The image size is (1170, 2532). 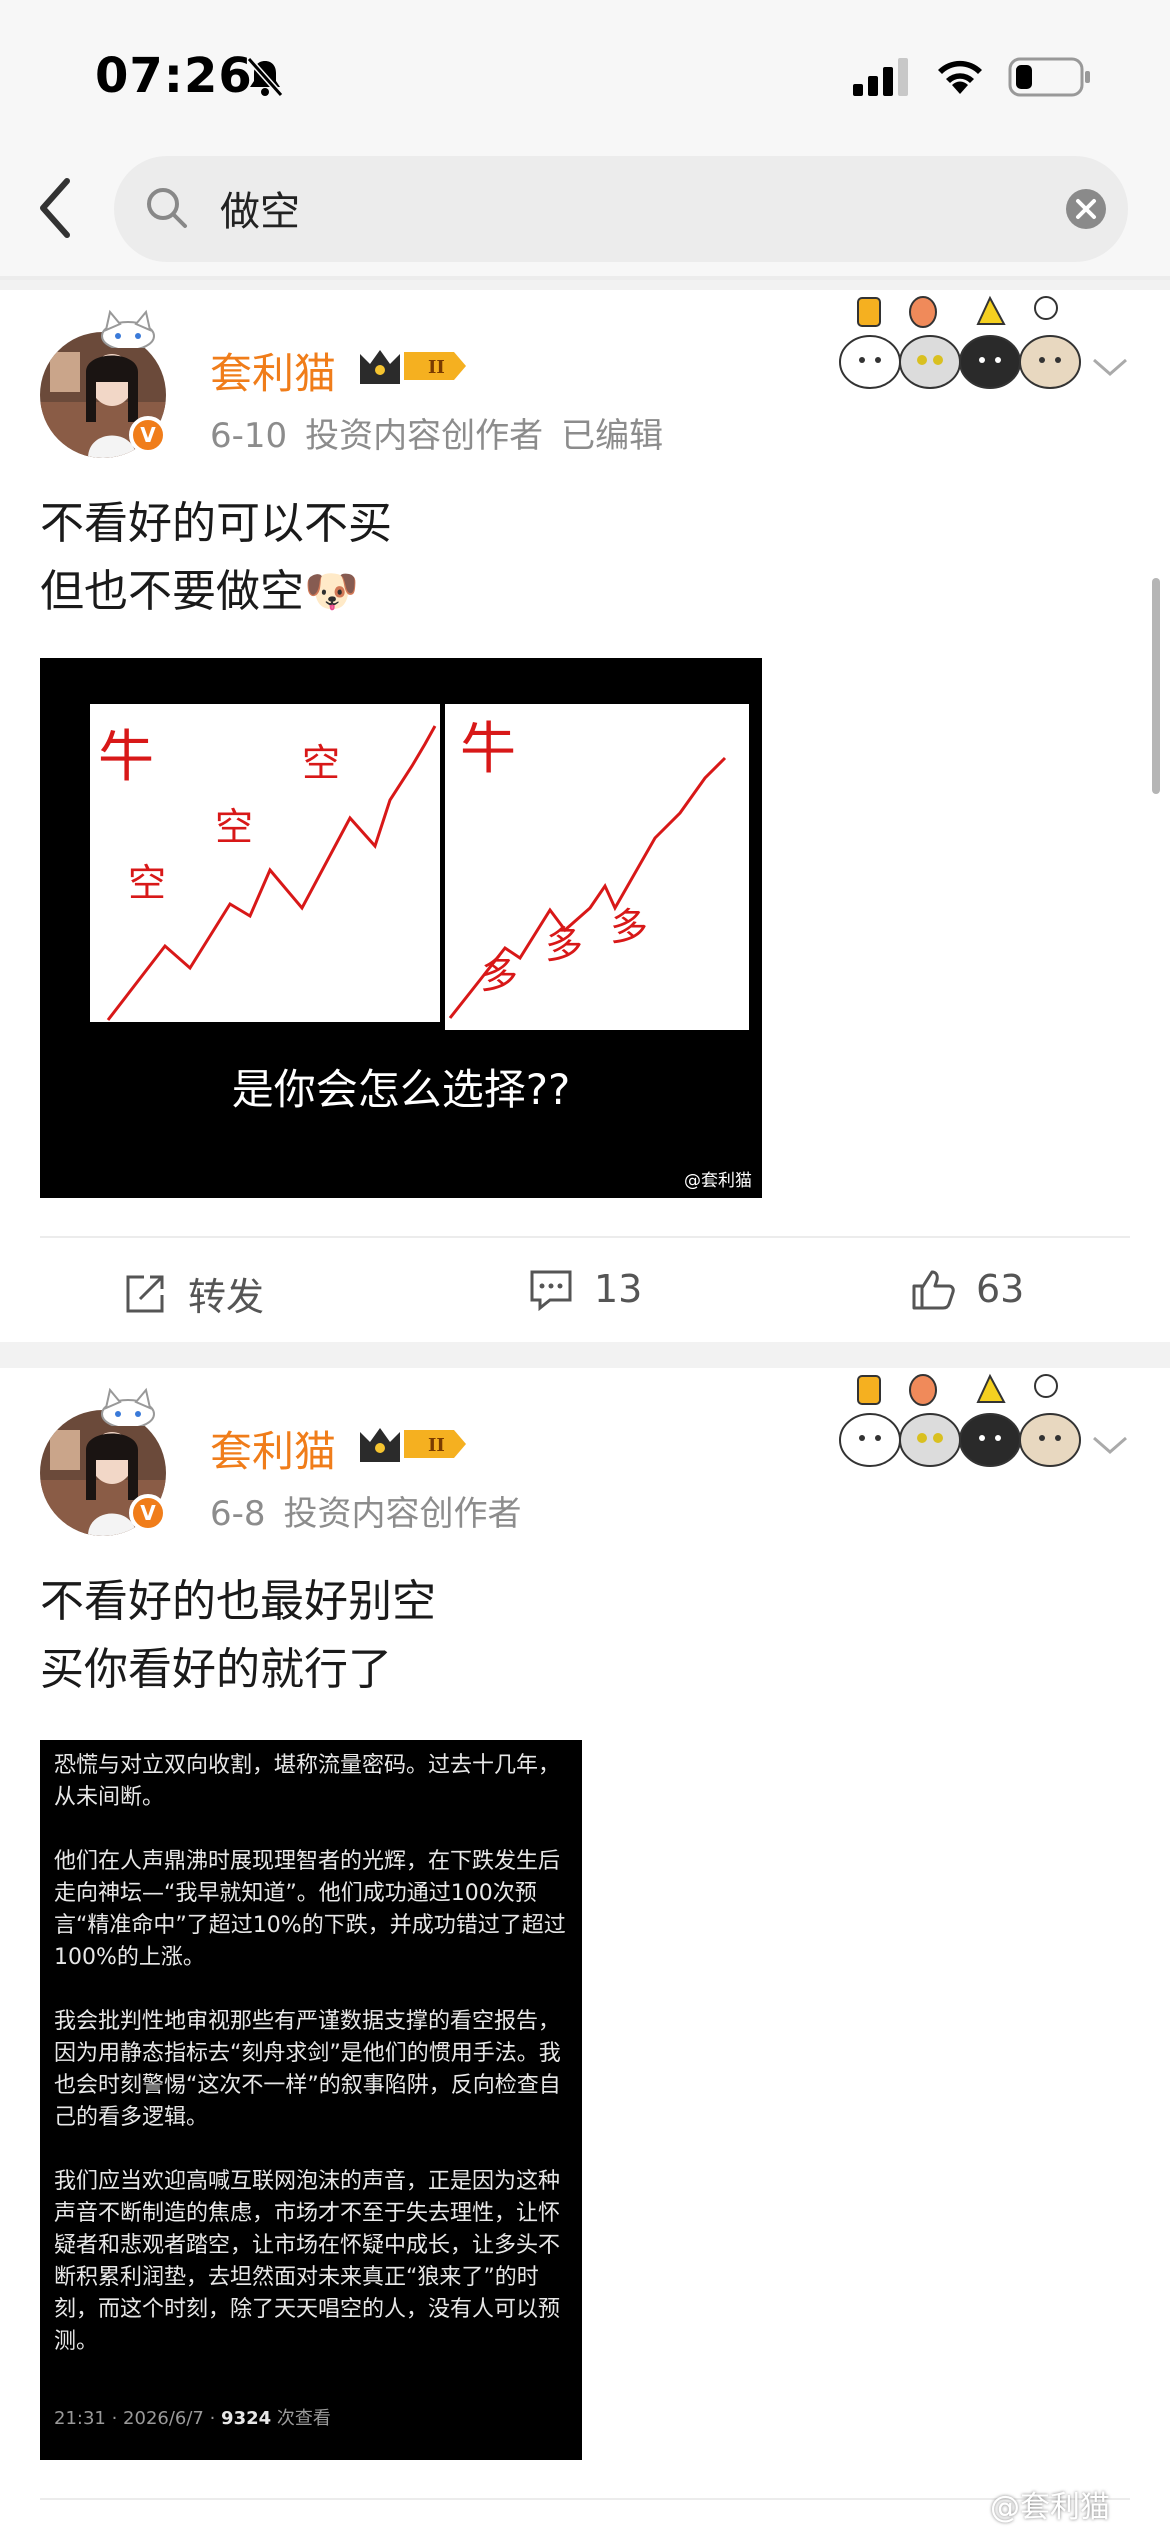 I want to click on post-text: 不看好的也最好别空 买你看好的就行了, so click(x=238, y=1636).